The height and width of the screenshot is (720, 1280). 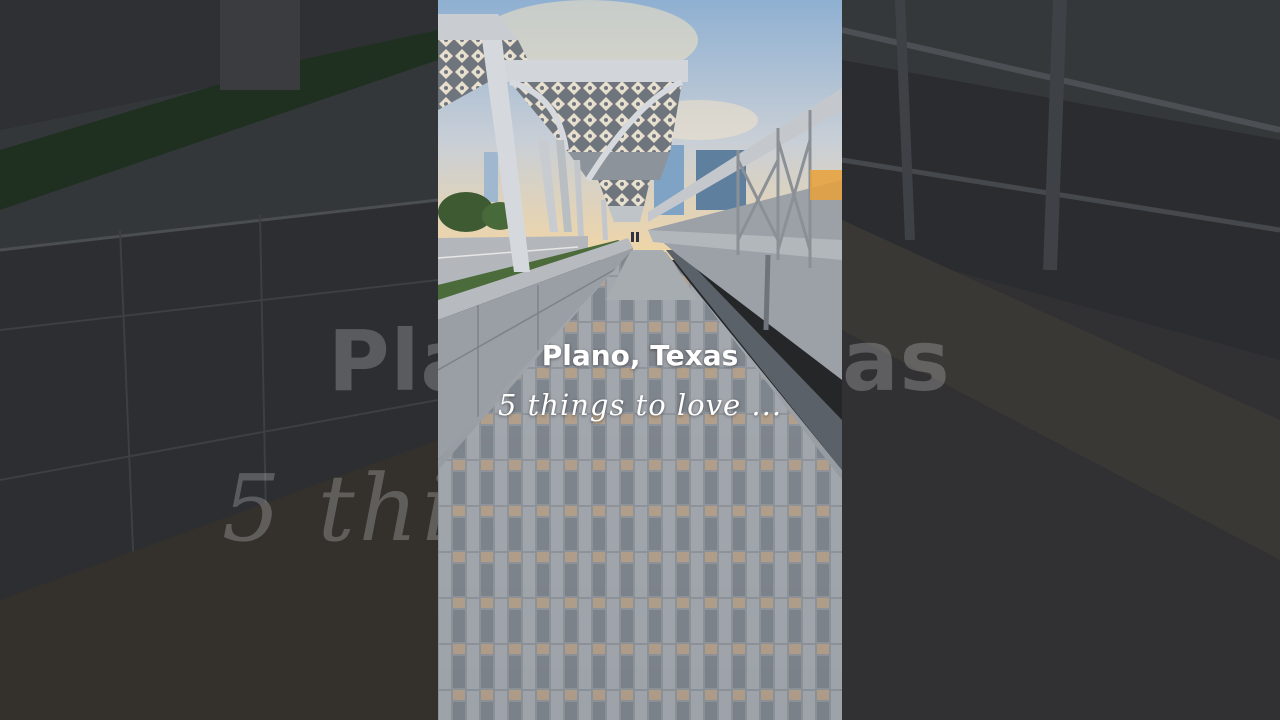 What do you see at coordinates (640, 355) in the screenshot?
I see `video-title: Plano, Texas` at bounding box center [640, 355].